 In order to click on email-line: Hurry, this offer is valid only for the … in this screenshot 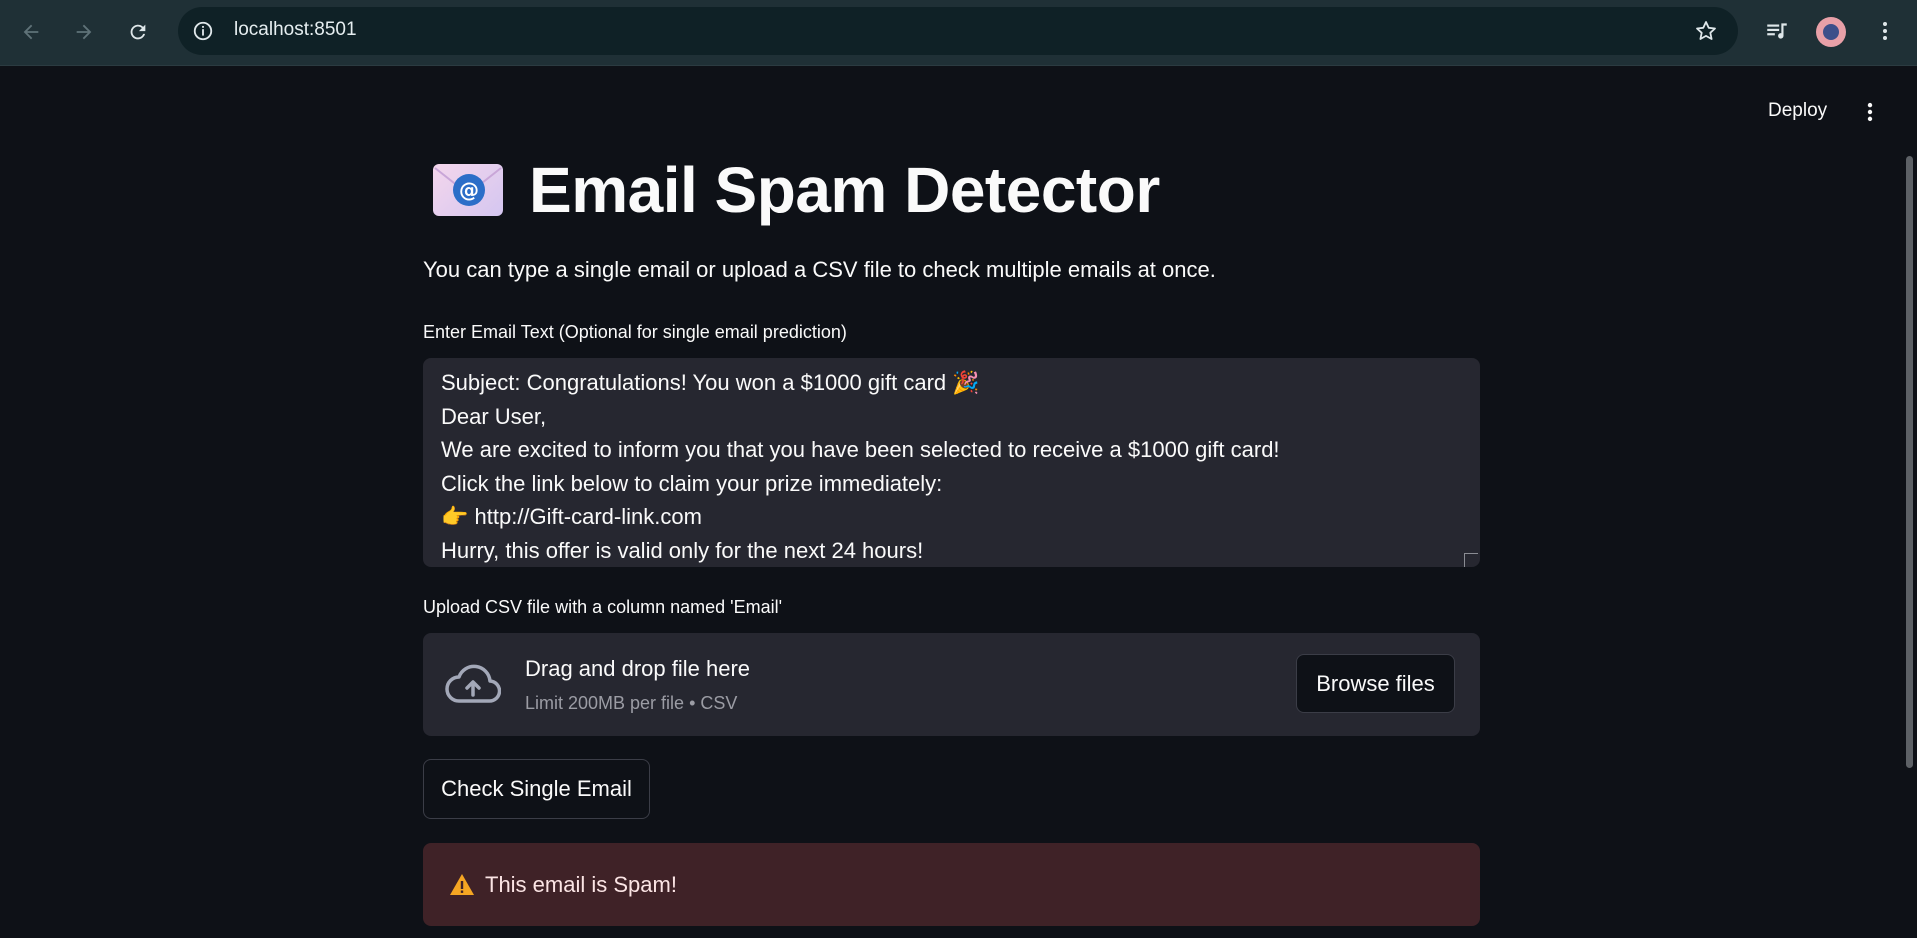, I will do `click(682, 550)`.